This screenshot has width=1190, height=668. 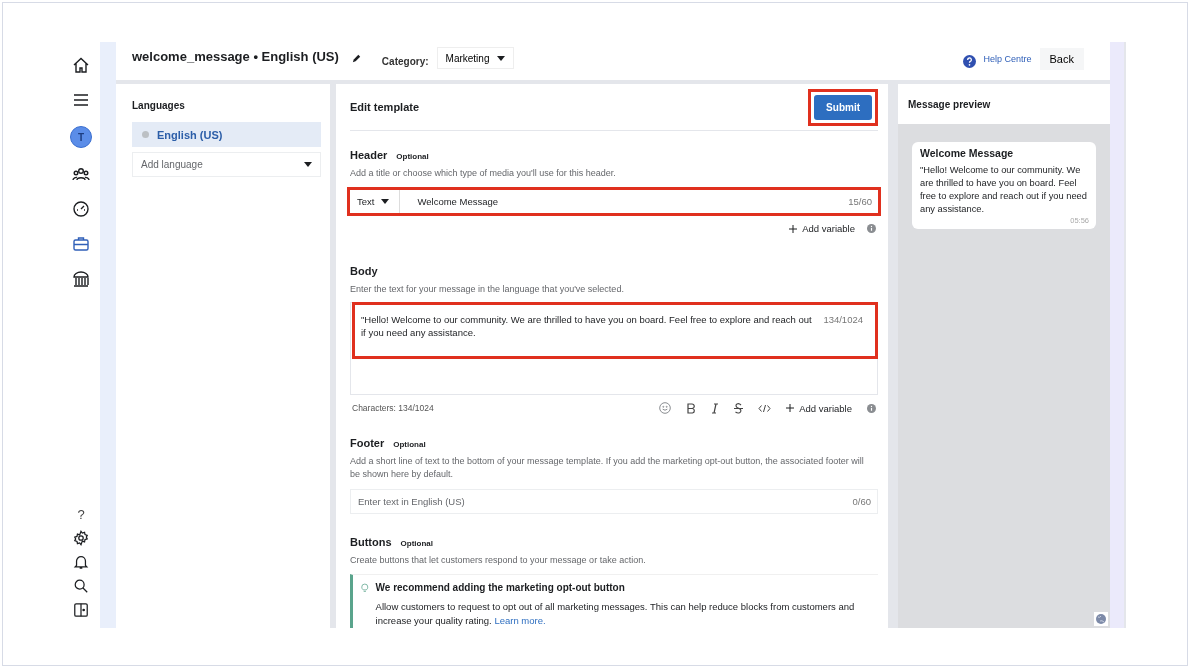 I want to click on bell-icon, so click(x=81, y=562).